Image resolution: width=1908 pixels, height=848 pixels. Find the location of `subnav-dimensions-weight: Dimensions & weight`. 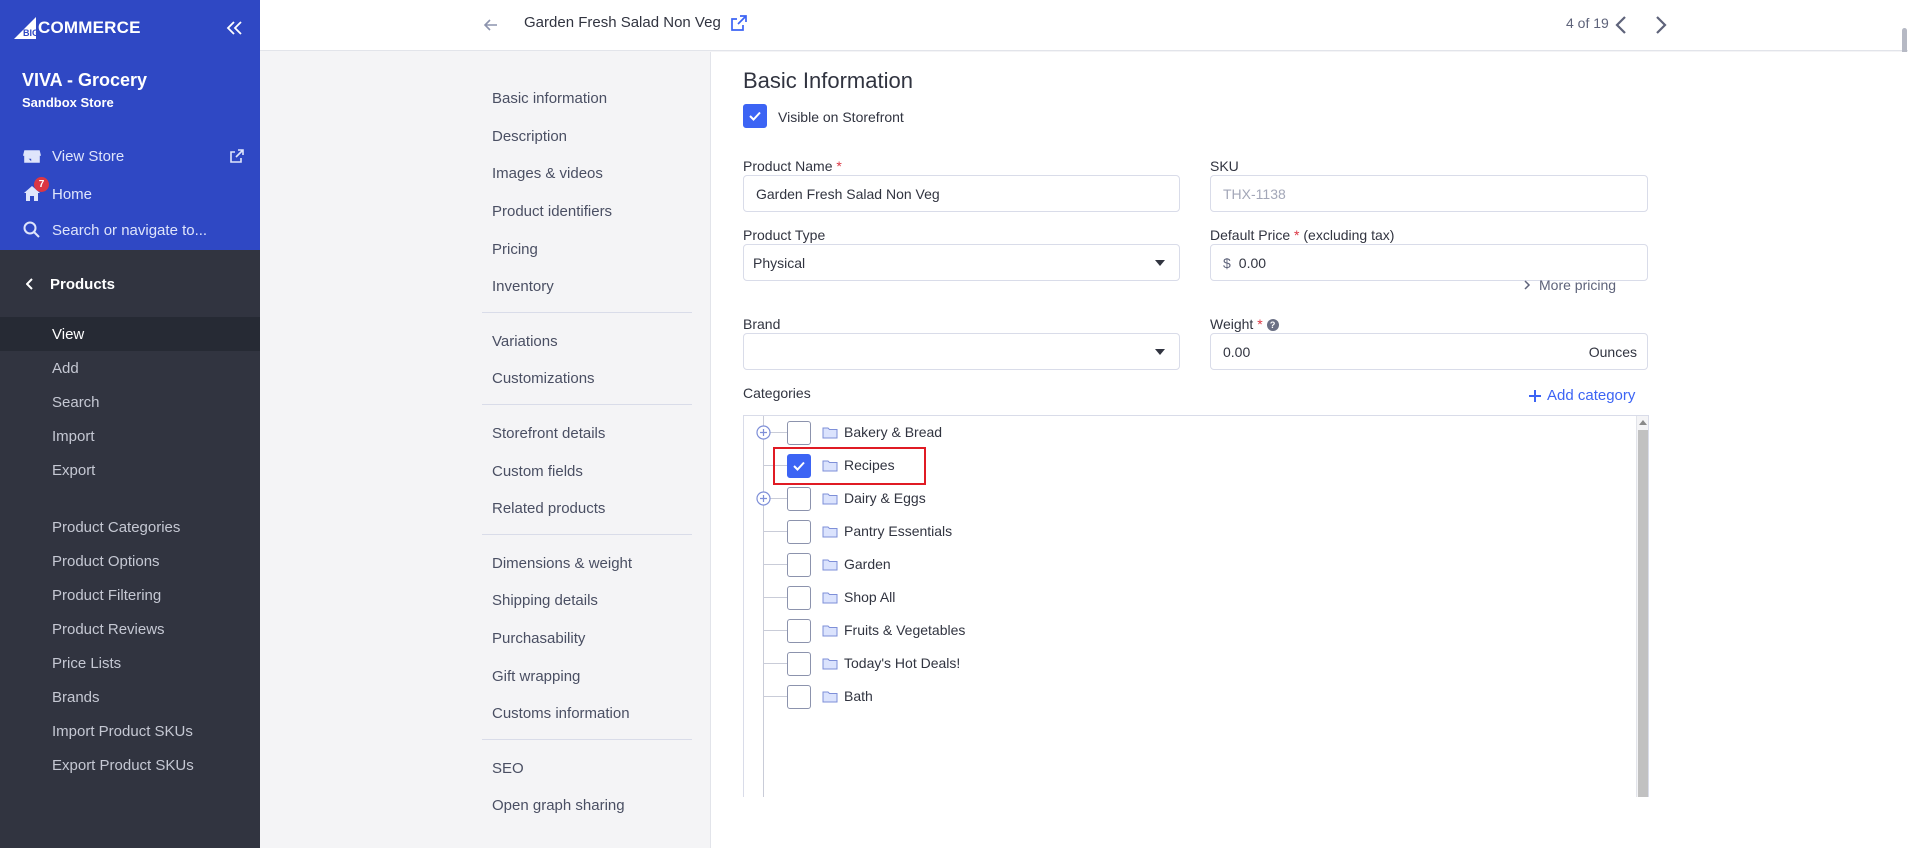

subnav-dimensions-weight: Dimensions & weight is located at coordinates (587, 564).